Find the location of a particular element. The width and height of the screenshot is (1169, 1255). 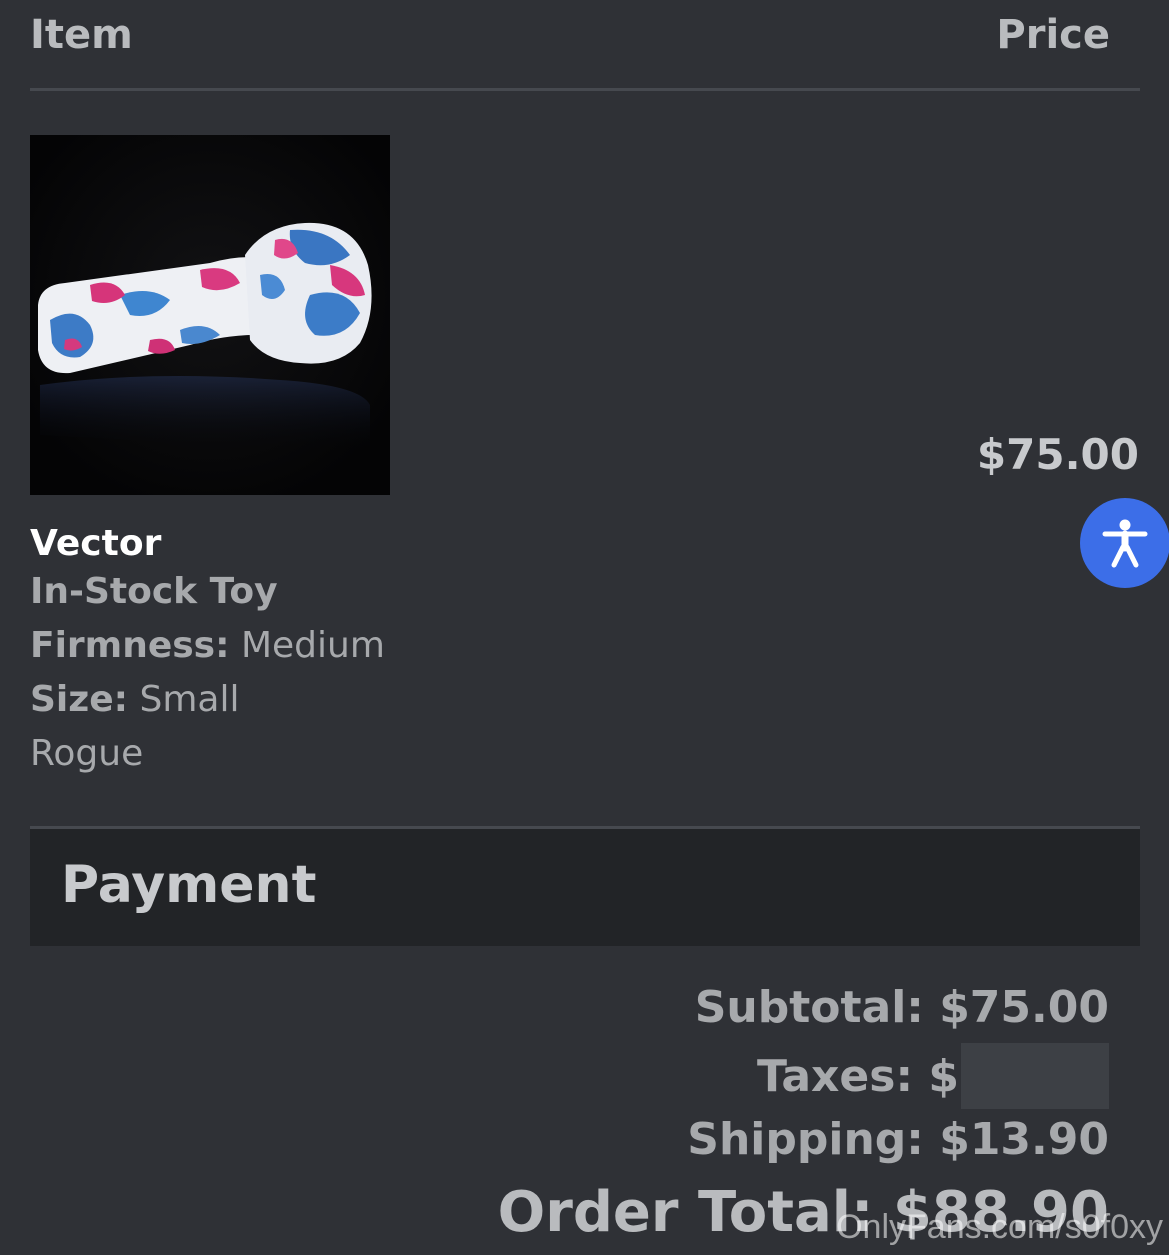

accessibility-button is located at coordinates (1124, 543).